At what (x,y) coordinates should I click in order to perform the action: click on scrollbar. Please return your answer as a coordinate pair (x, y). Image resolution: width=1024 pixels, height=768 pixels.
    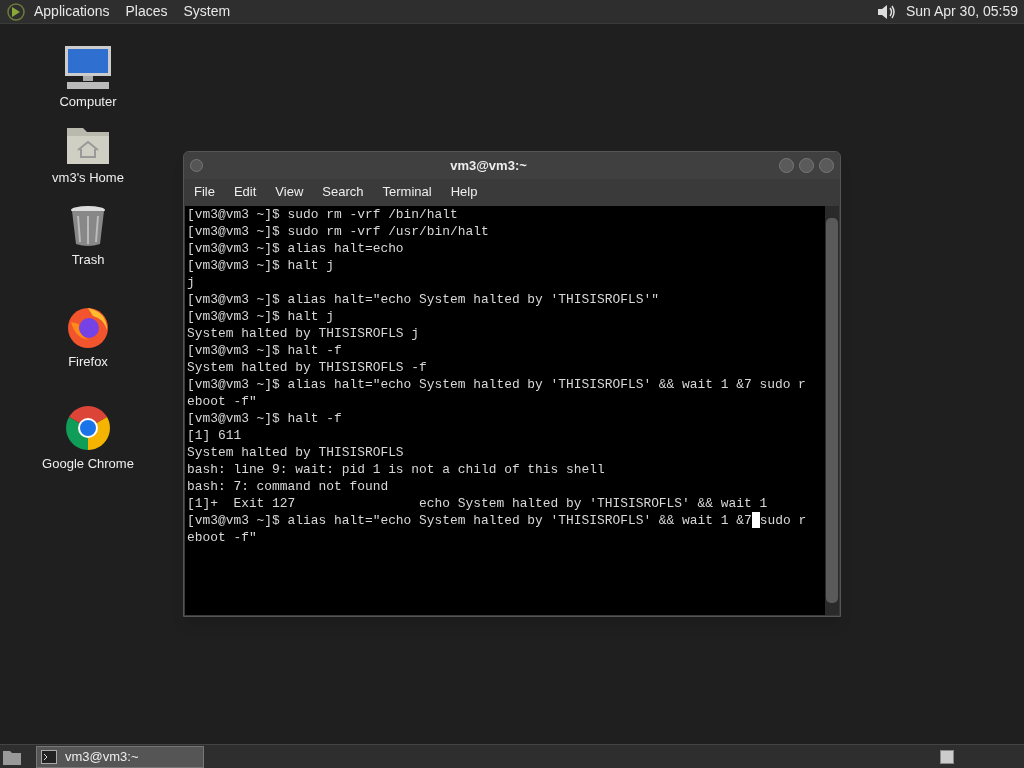
    Looking at the image, I should click on (832, 410).